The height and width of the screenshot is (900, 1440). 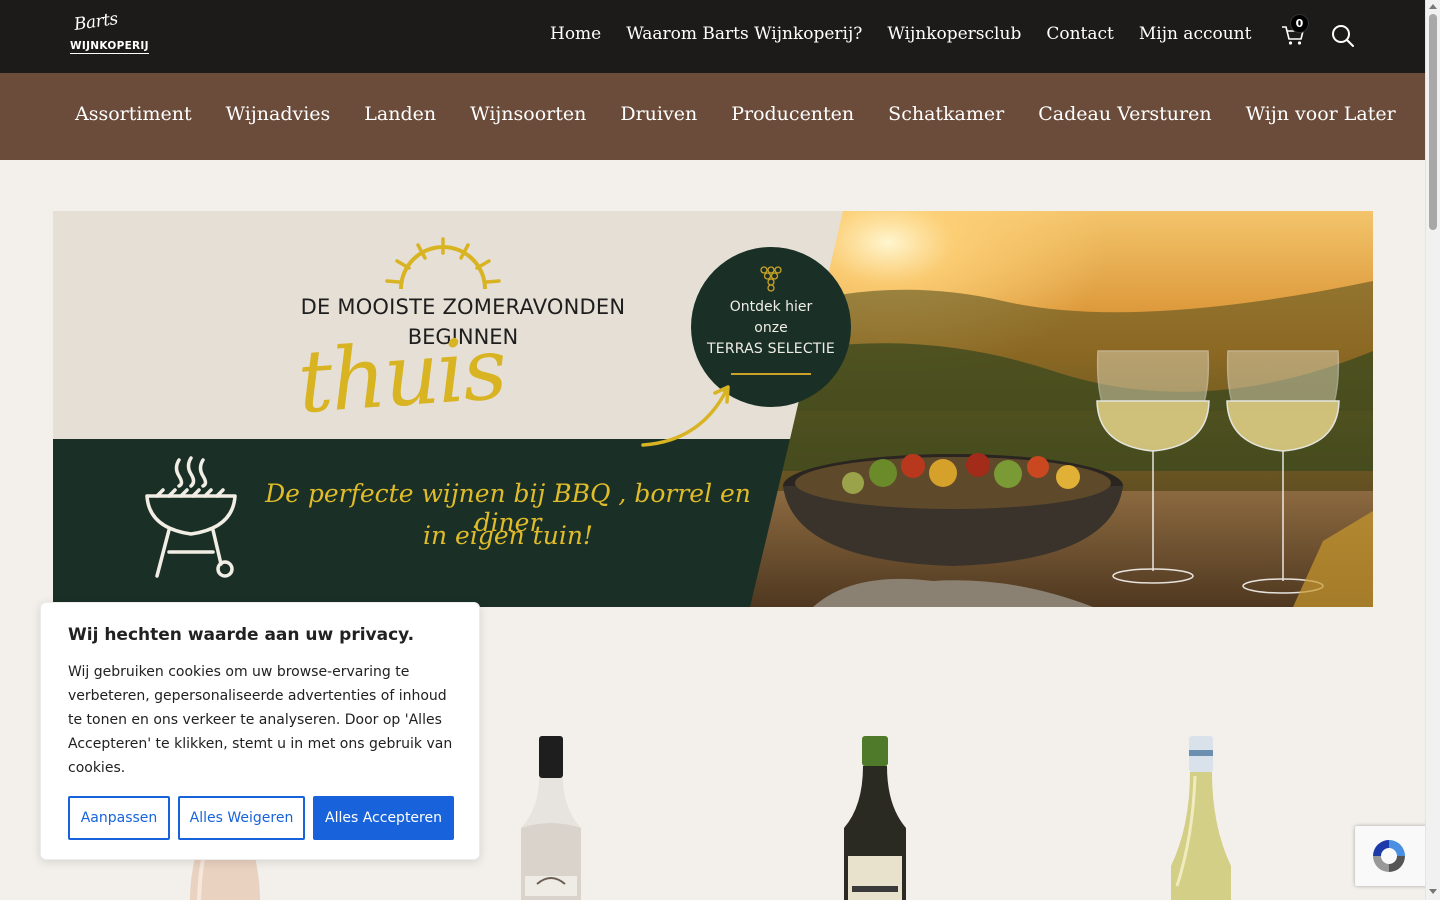 I want to click on logo-script: Barts, so click(x=95, y=22).